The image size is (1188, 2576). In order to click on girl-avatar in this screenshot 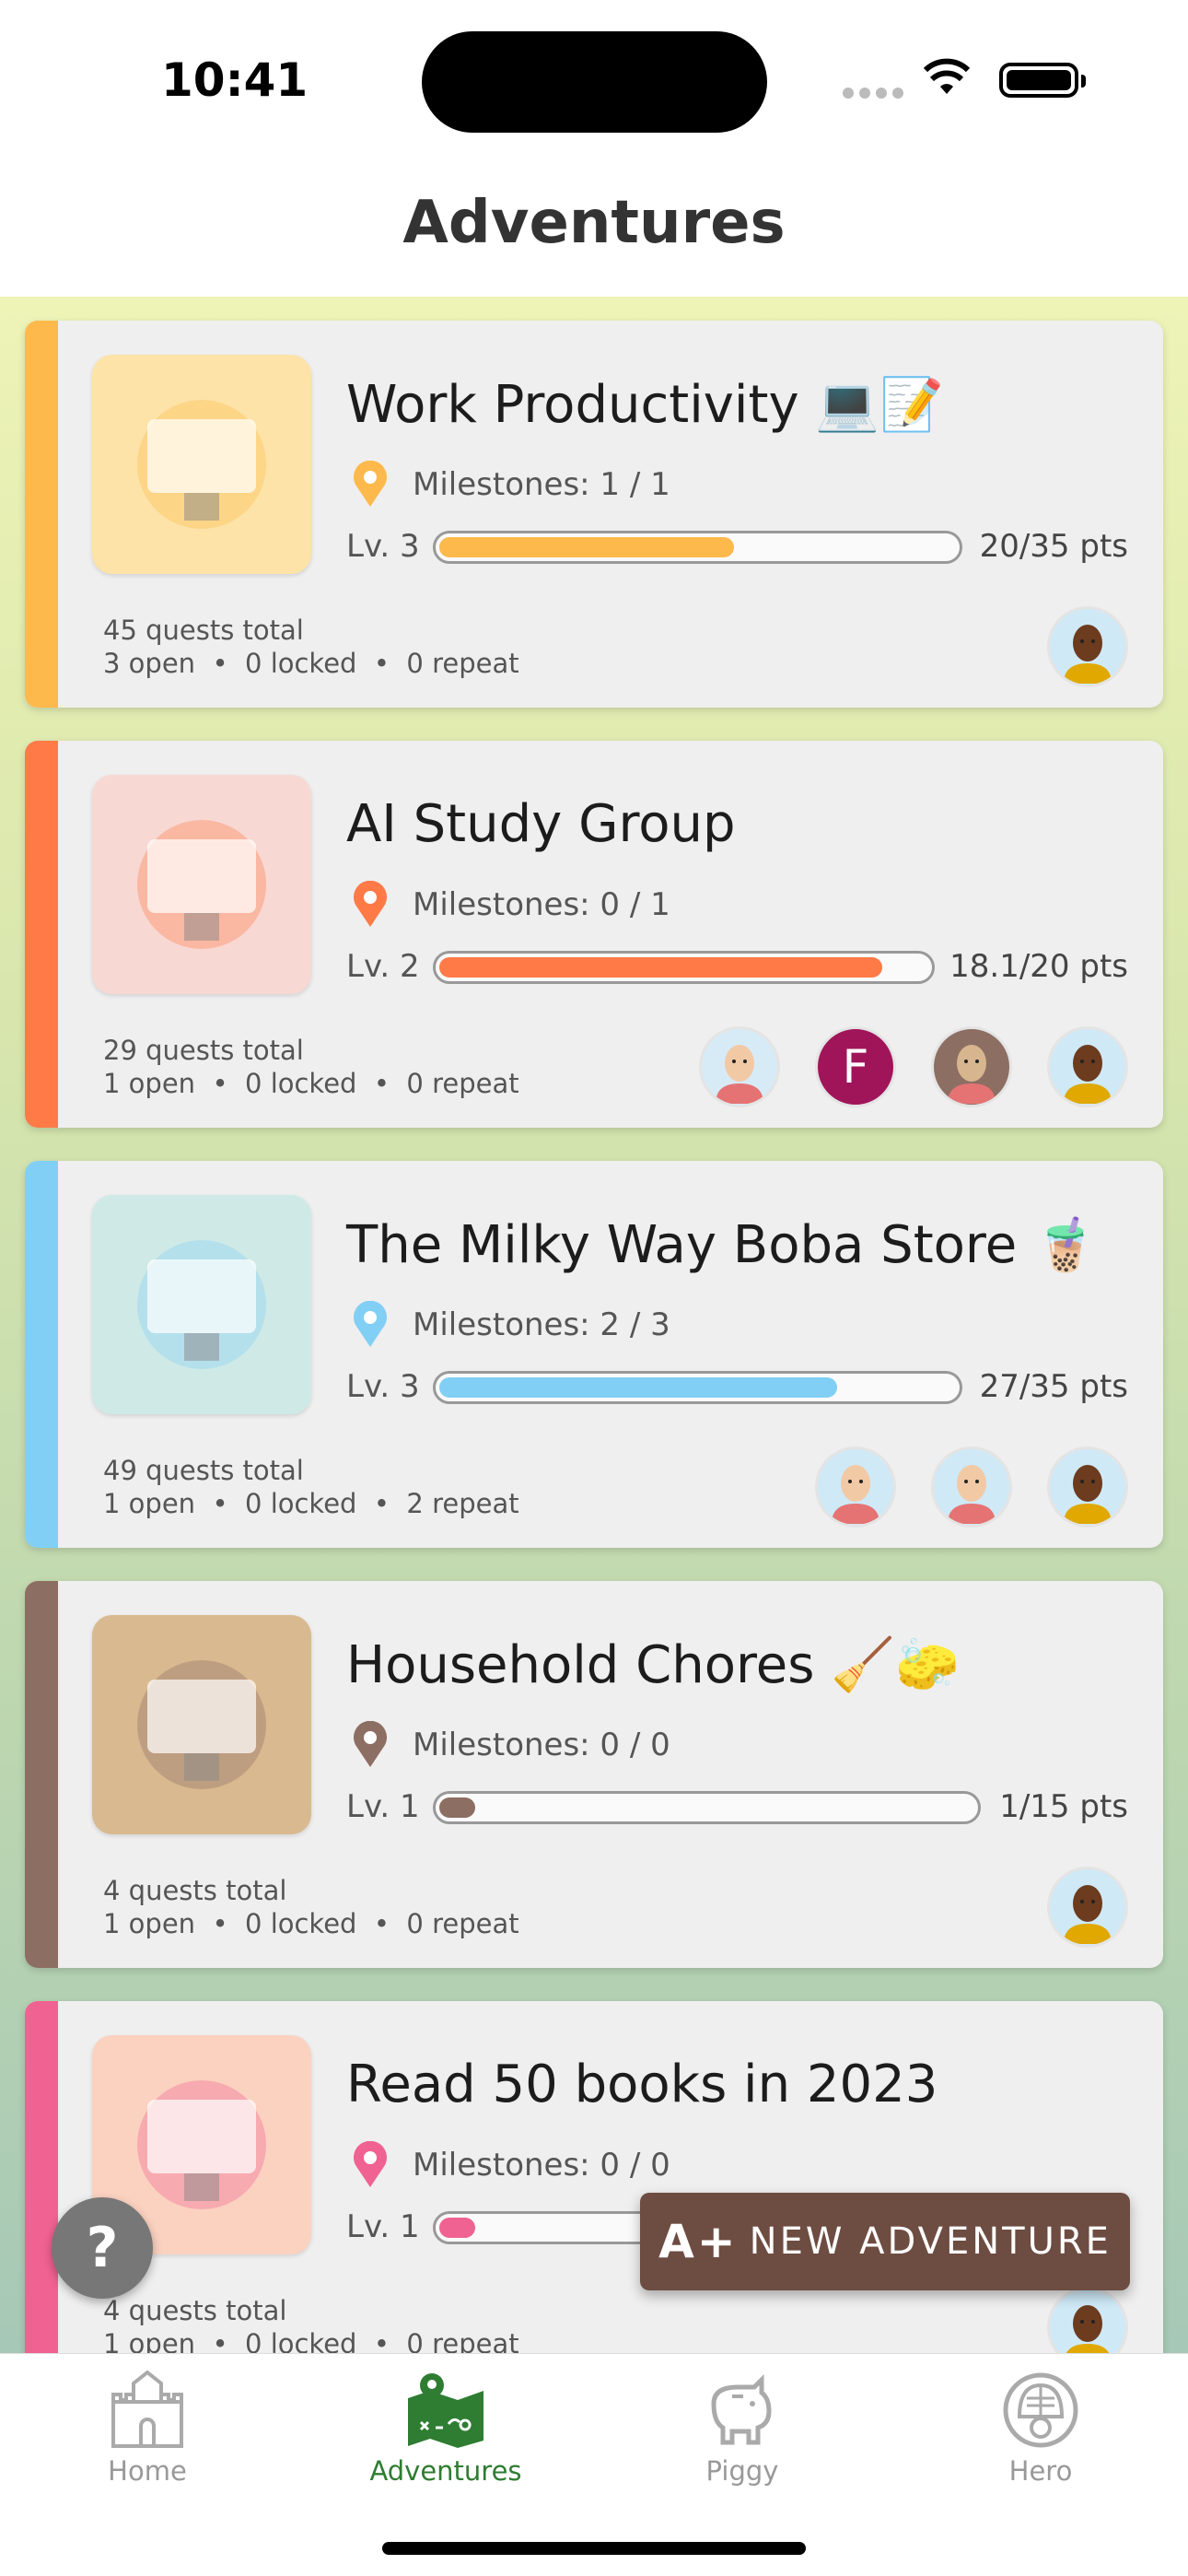, I will do `click(971, 1487)`.